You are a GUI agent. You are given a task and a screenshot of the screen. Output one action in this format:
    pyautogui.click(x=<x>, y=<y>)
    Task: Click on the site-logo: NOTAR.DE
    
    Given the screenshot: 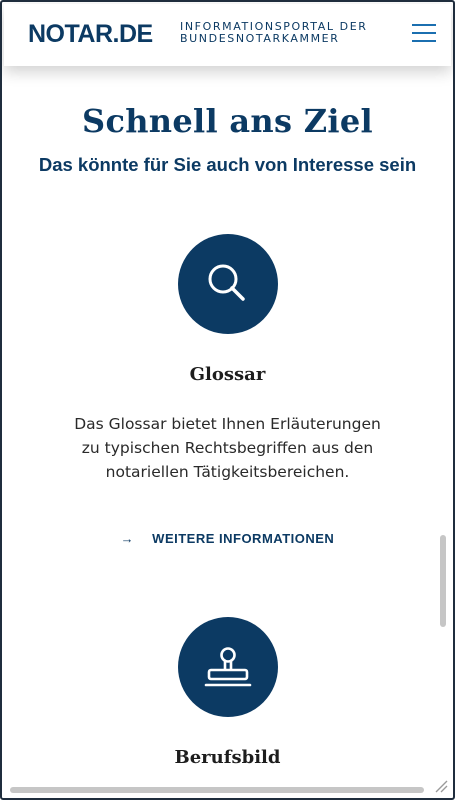 What is the action you would take?
    pyautogui.click(x=90, y=34)
    